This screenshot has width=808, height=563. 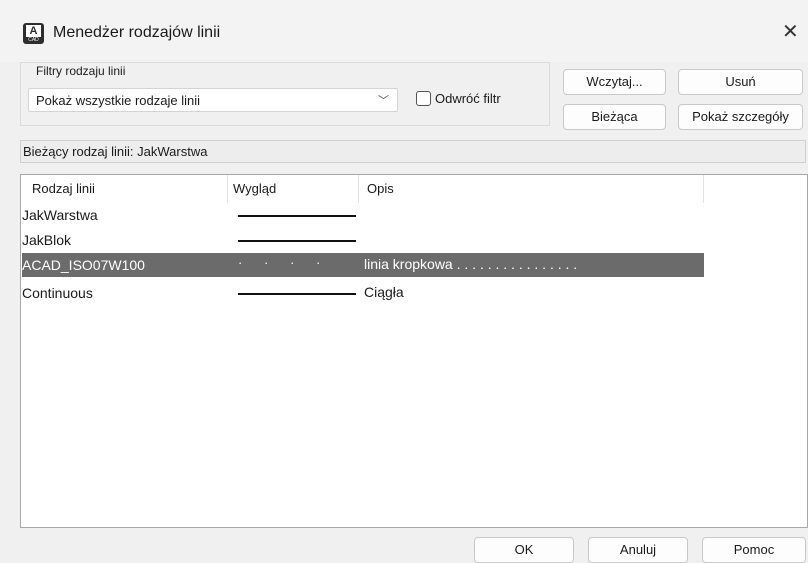 What do you see at coordinates (63, 188) in the screenshot?
I see `column-header-linetype: Rodzaj linii` at bounding box center [63, 188].